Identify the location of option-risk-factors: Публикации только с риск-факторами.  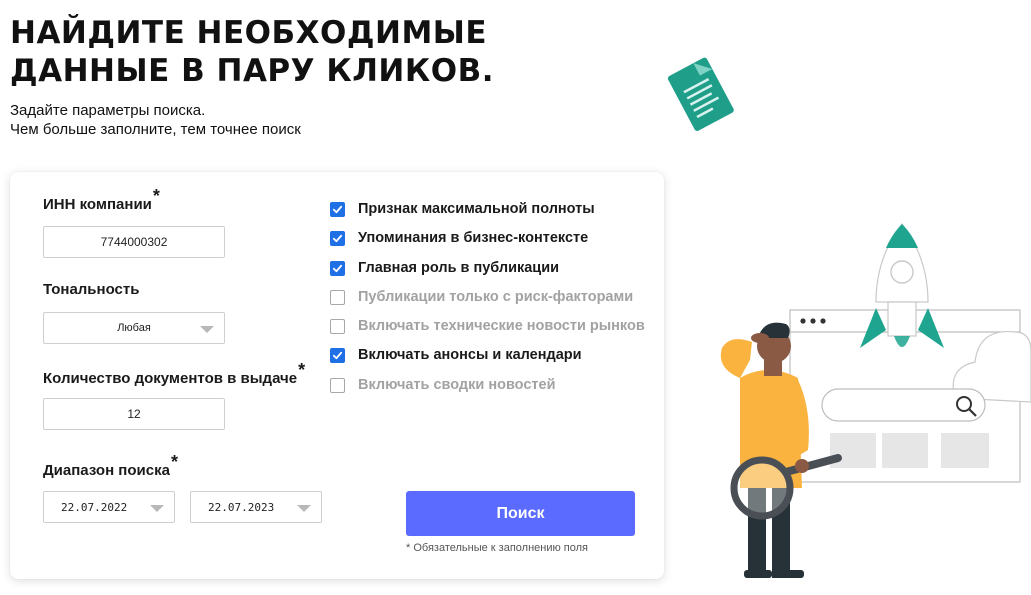
(481, 297).